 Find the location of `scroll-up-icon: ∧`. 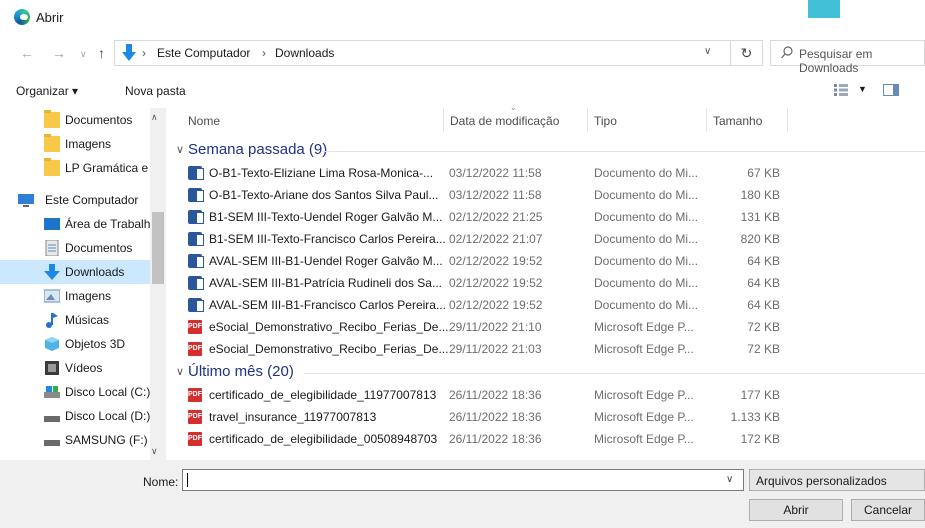

scroll-up-icon: ∧ is located at coordinates (154, 117).